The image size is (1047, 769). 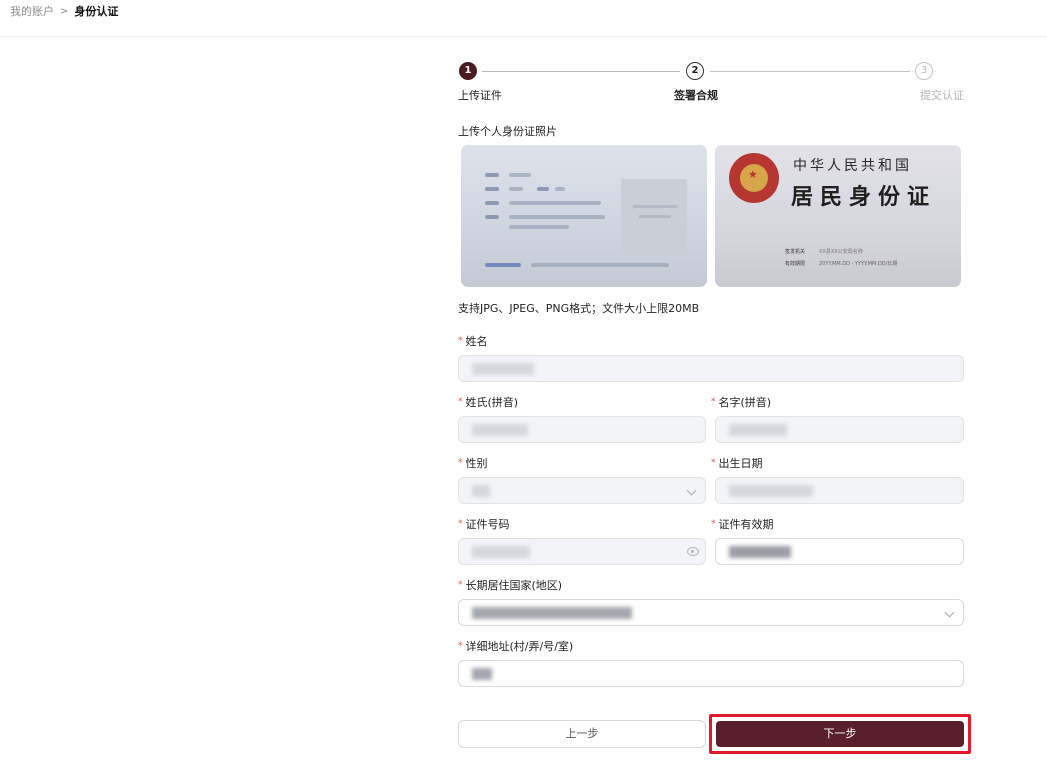 I want to click on national-emblem-icon: ★, so click(x=754, y=178).